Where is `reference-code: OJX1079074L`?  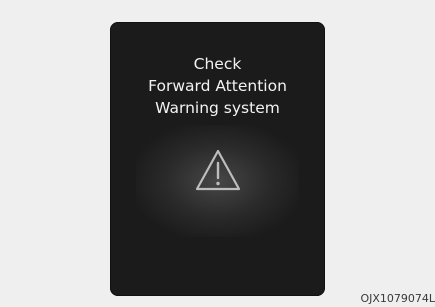 reference-code: OJX1079074L is located at coordinates (397, 298).